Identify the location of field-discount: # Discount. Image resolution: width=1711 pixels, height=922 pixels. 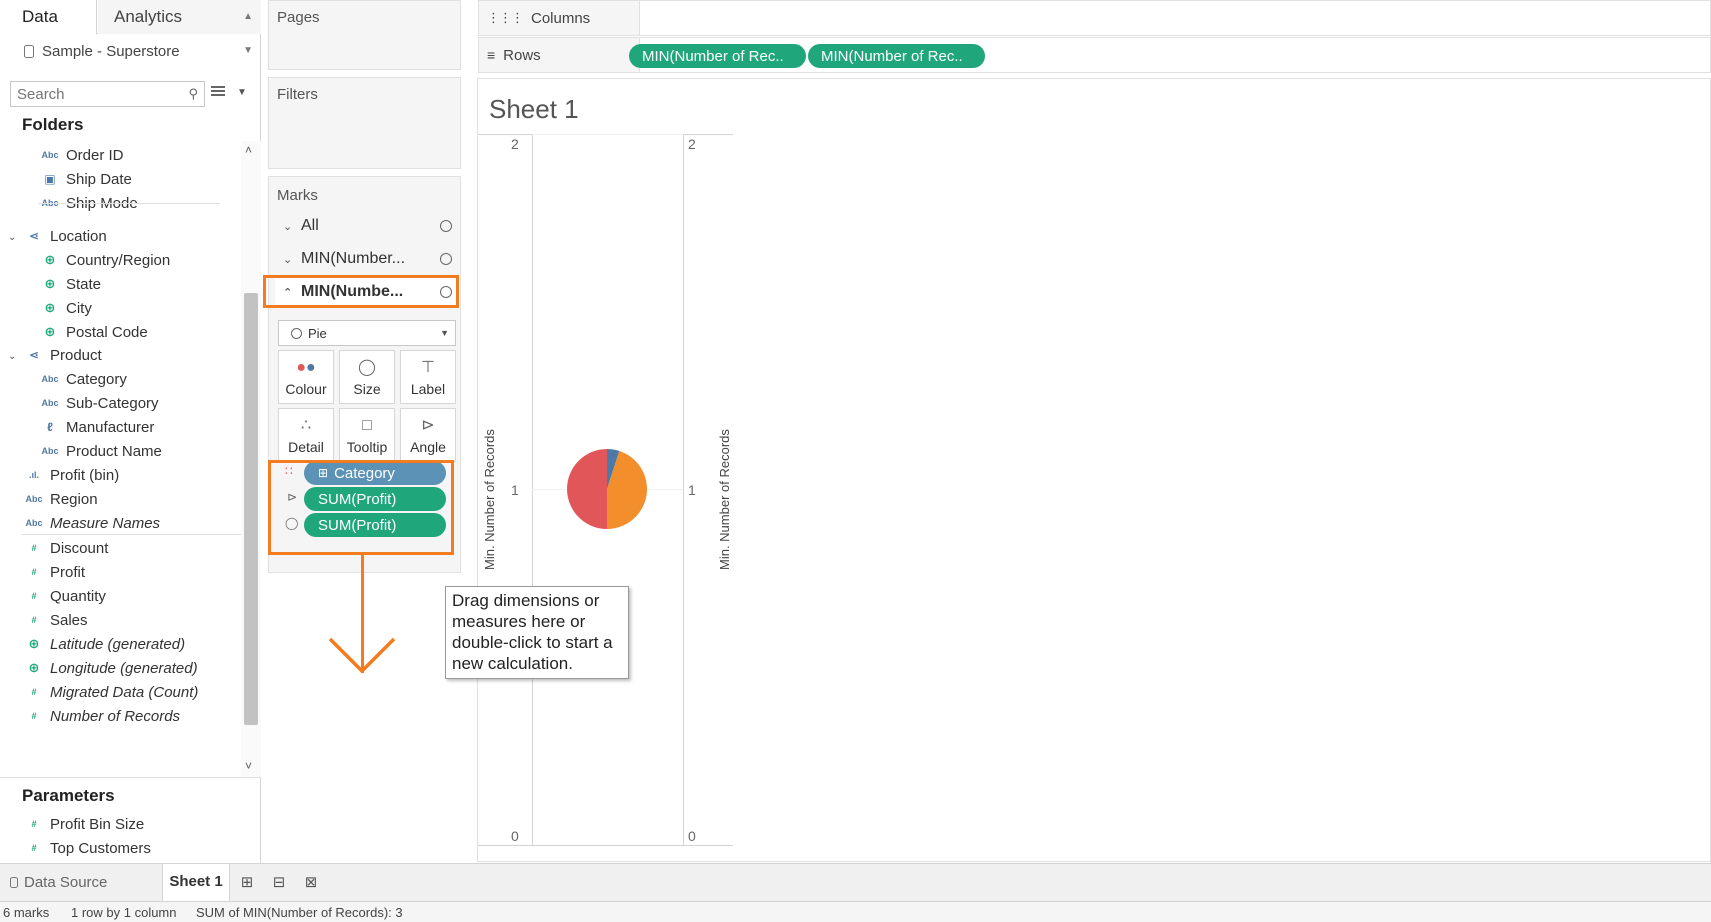
(65, 548).